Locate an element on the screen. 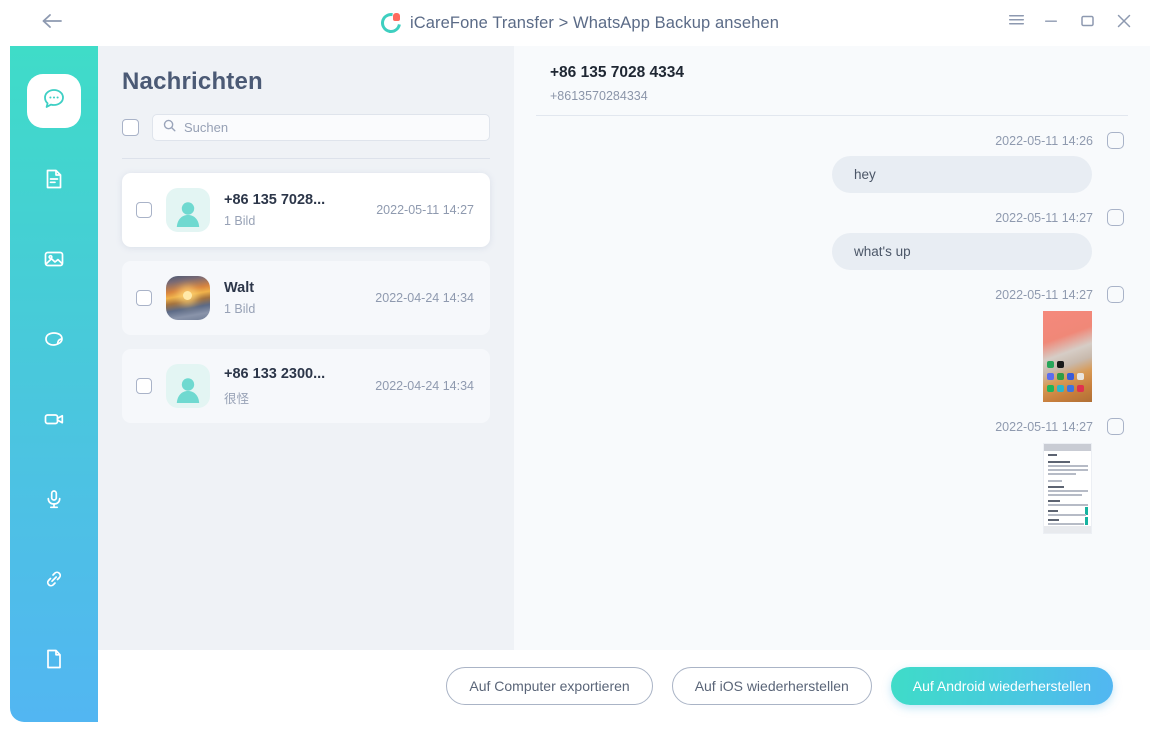 The height and width of the screenshot is (730, 1160). sidebar is located at coordinates (54, 384).